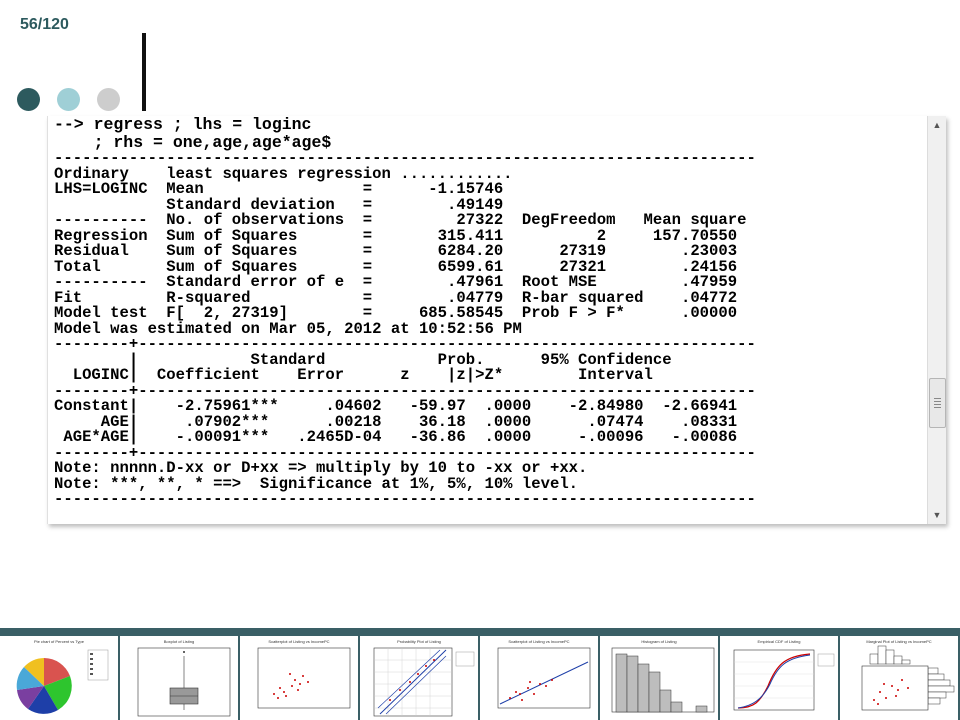 The image size is (960, 720). I want to click on thumbnail-boxplot: Boxplot of Listing, so click(179, 678).